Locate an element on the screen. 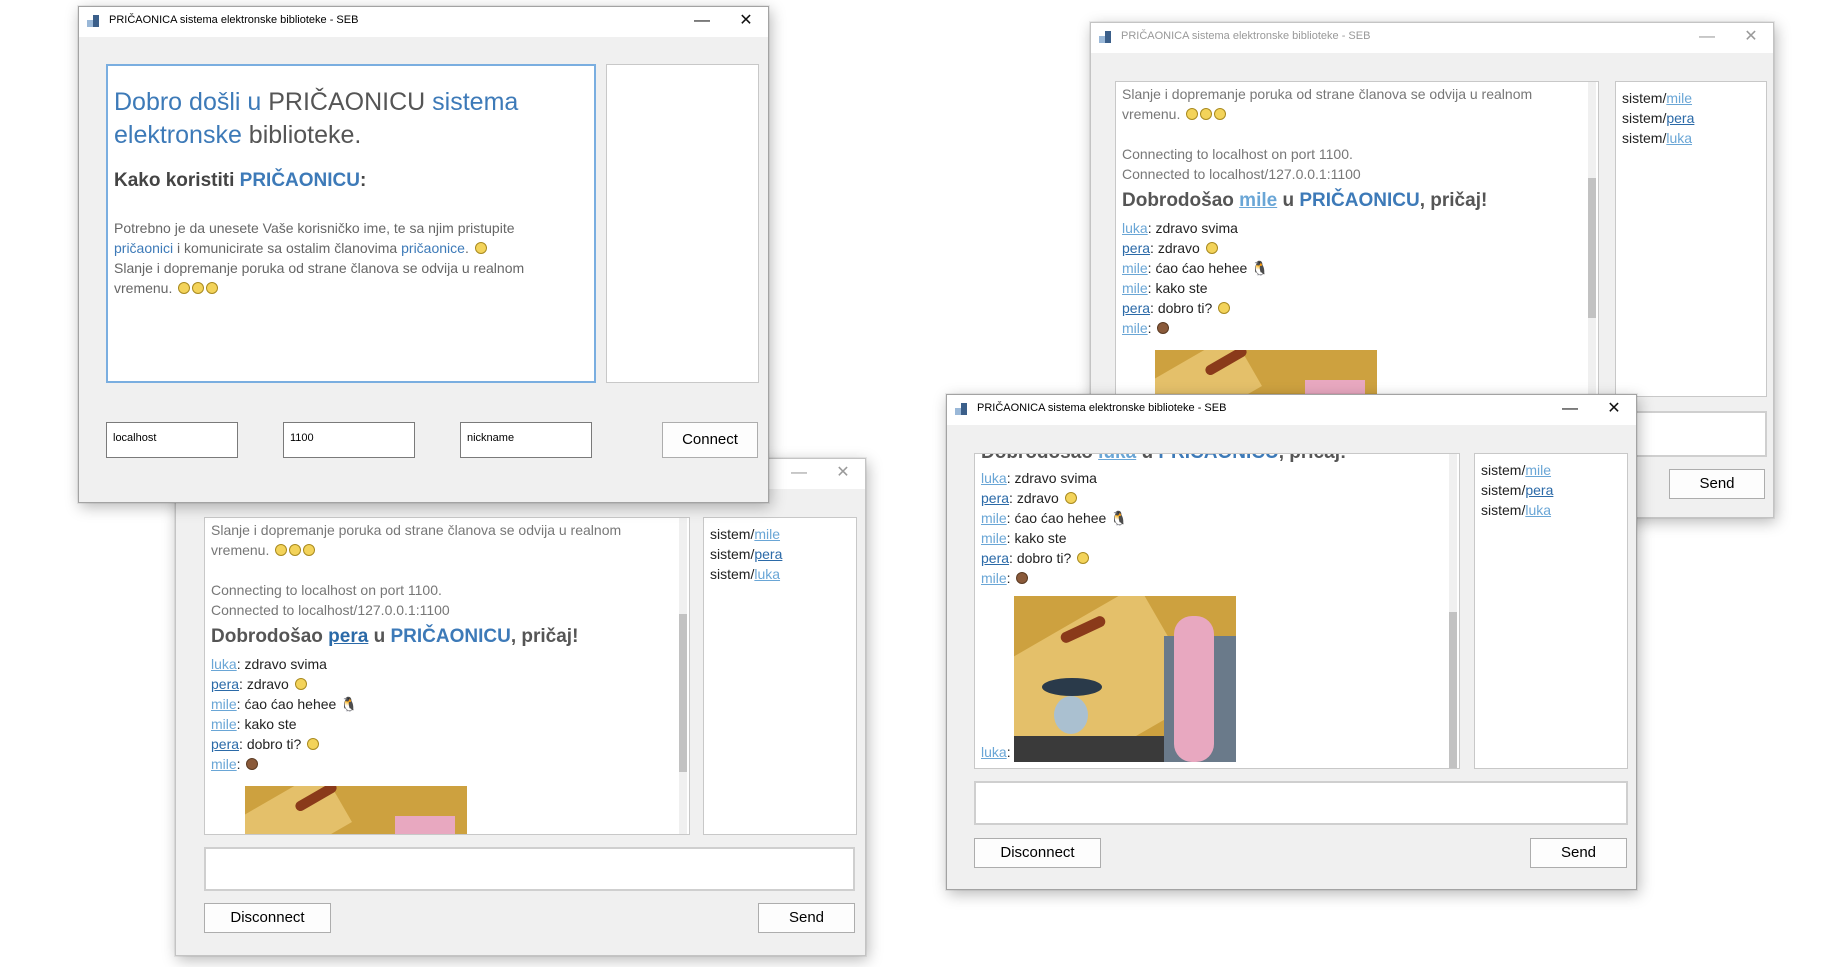  link-pricaonice: pričaonice is located at coordinates (433, 248).